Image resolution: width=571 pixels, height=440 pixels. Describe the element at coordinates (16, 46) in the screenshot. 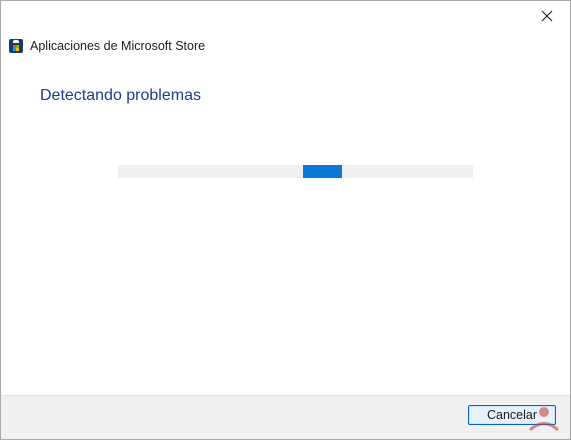

I see `microsoft-store-icon` at that location.